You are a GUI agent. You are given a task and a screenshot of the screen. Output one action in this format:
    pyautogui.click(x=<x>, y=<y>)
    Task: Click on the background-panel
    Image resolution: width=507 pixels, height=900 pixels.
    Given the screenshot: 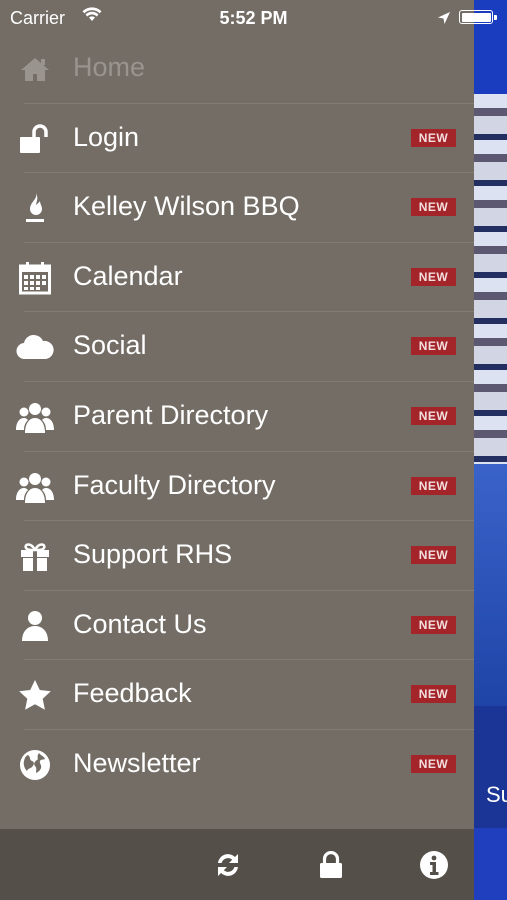 What is the action you would take?
    pyautogui.click(x=490, y=585)
    